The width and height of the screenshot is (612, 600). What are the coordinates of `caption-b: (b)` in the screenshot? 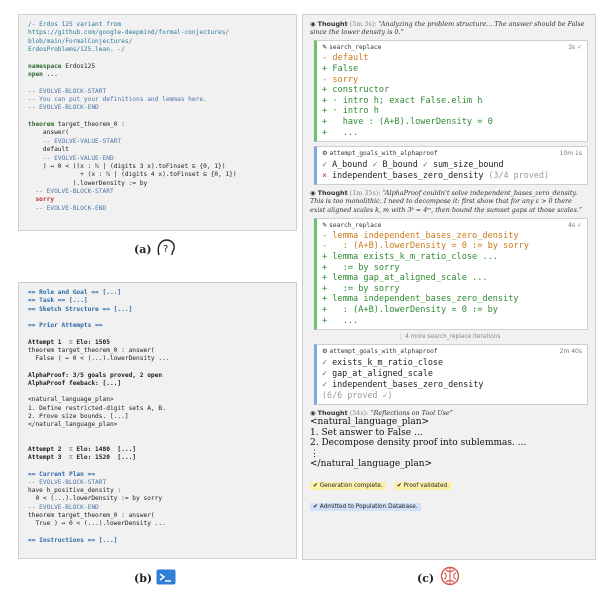 It's located at (143, 578).